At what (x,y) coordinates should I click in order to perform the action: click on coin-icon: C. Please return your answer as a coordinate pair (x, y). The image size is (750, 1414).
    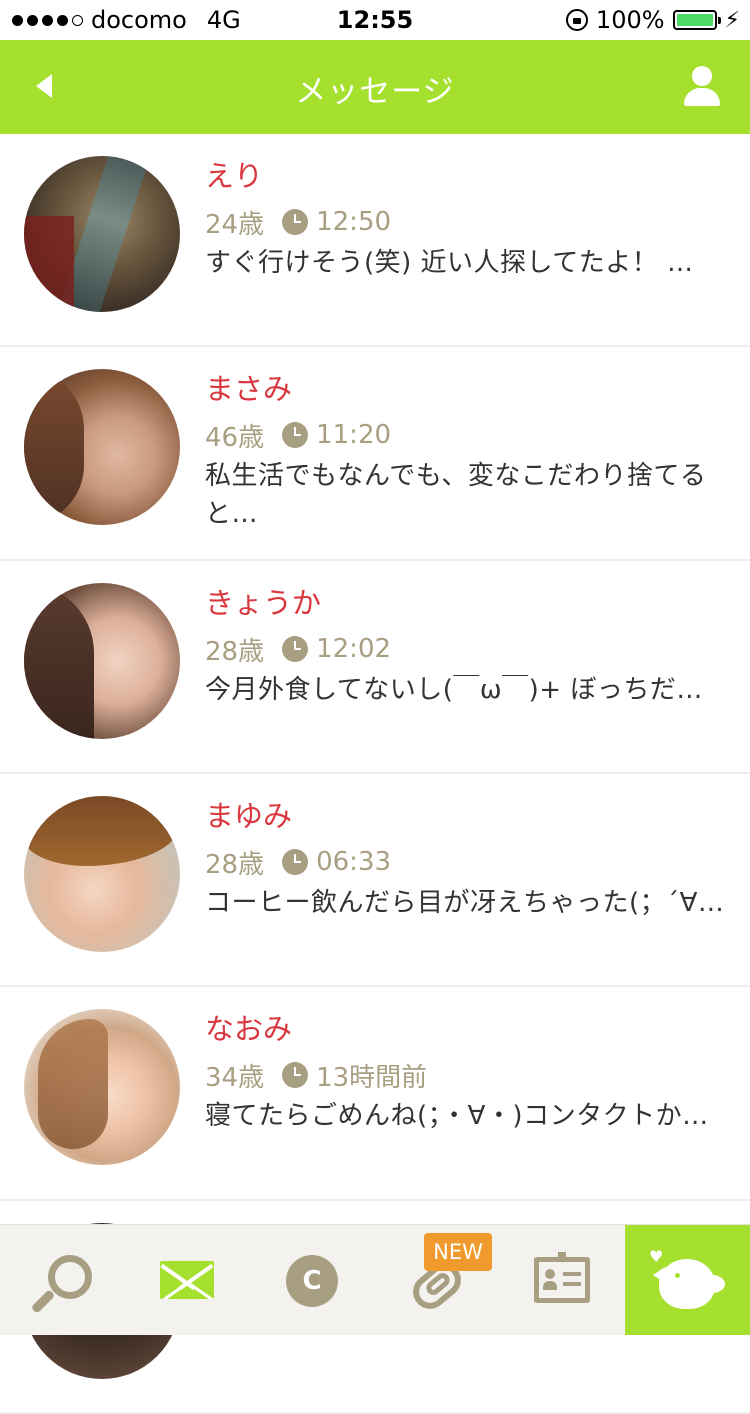
    Looking at the image, I should click on (312, 1281).